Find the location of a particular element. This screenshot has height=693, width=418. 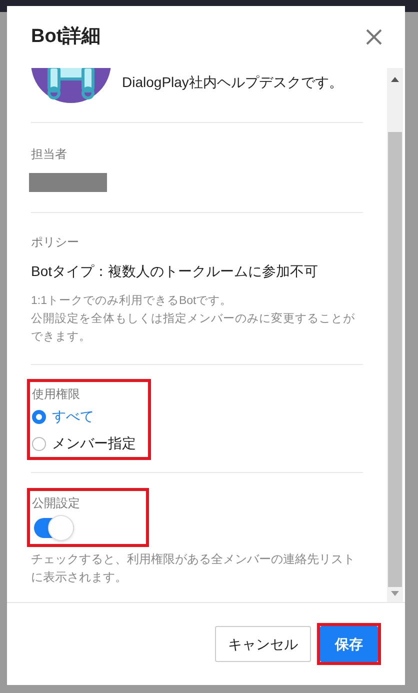

field-label: ポリシー is located at coordinates (55, 242).